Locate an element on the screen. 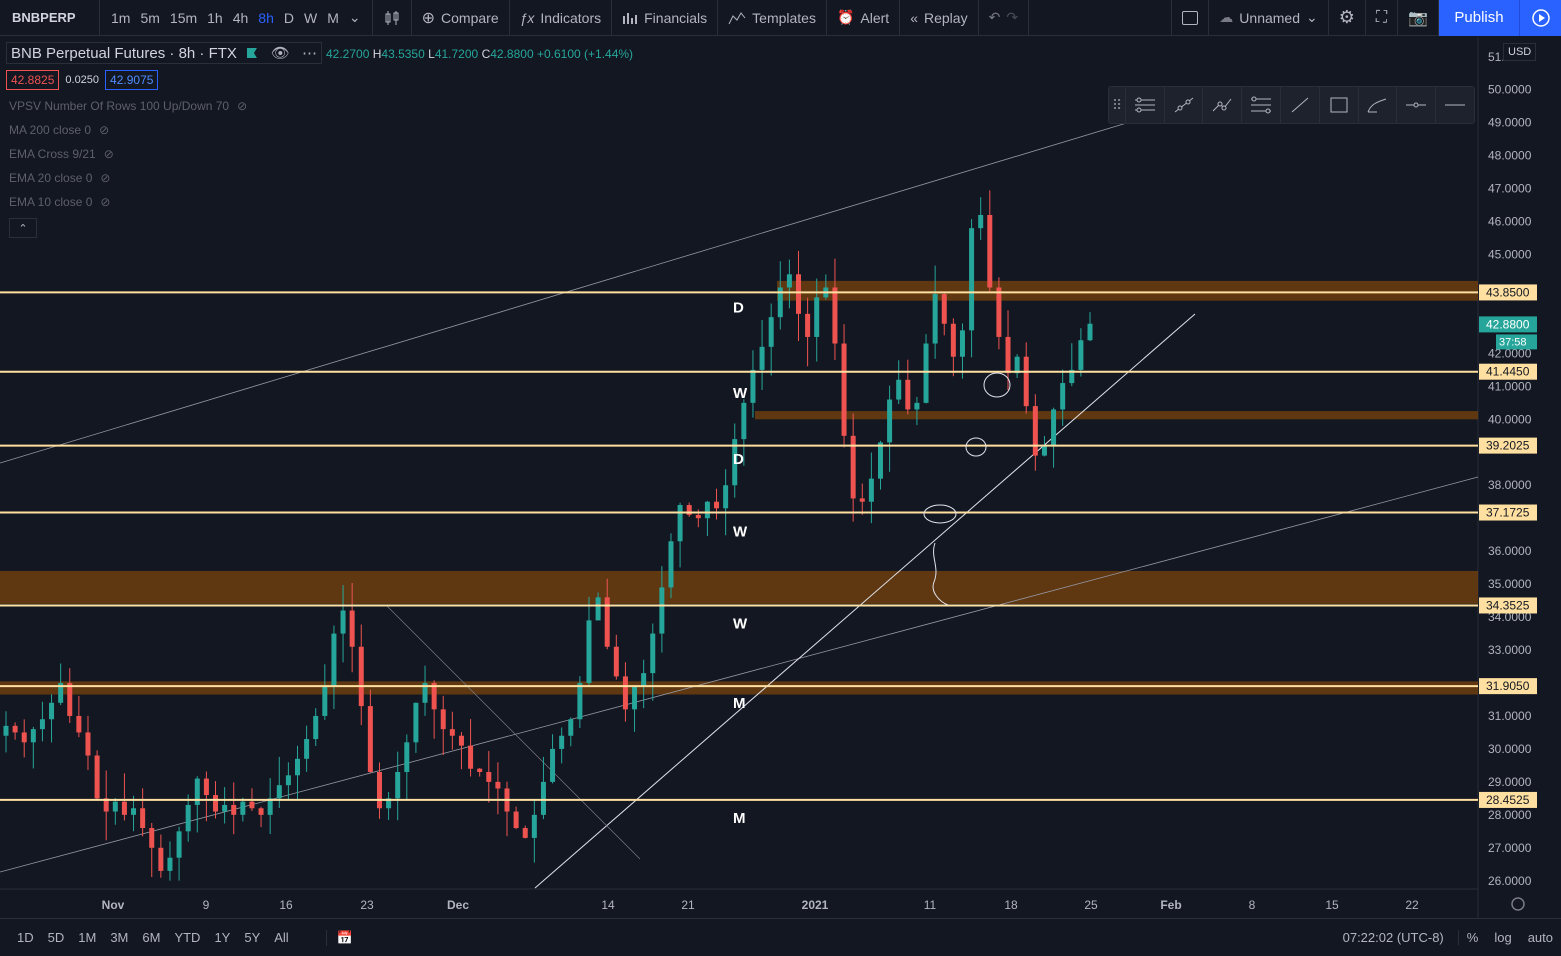  horizontal-ray-tool is located at coordinates (1415, 105).